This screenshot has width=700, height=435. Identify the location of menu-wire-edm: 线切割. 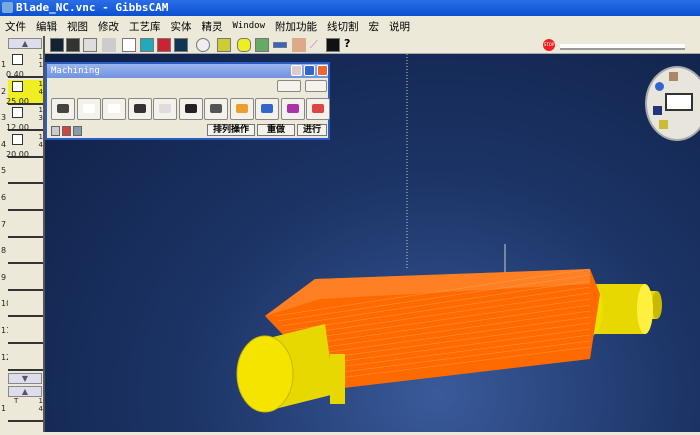
(343, 26).